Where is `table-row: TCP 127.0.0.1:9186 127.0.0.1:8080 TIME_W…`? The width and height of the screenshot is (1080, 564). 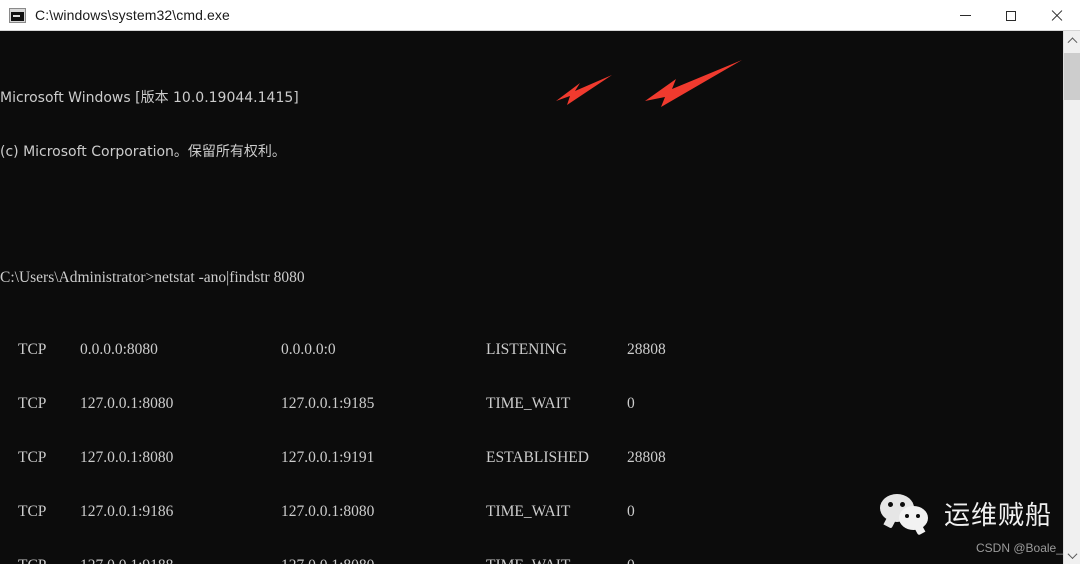
table-row: TCP 127.0.0.1:9186 127.0.0.1:8080 TIME_W… is located at coordinates (317, 512).